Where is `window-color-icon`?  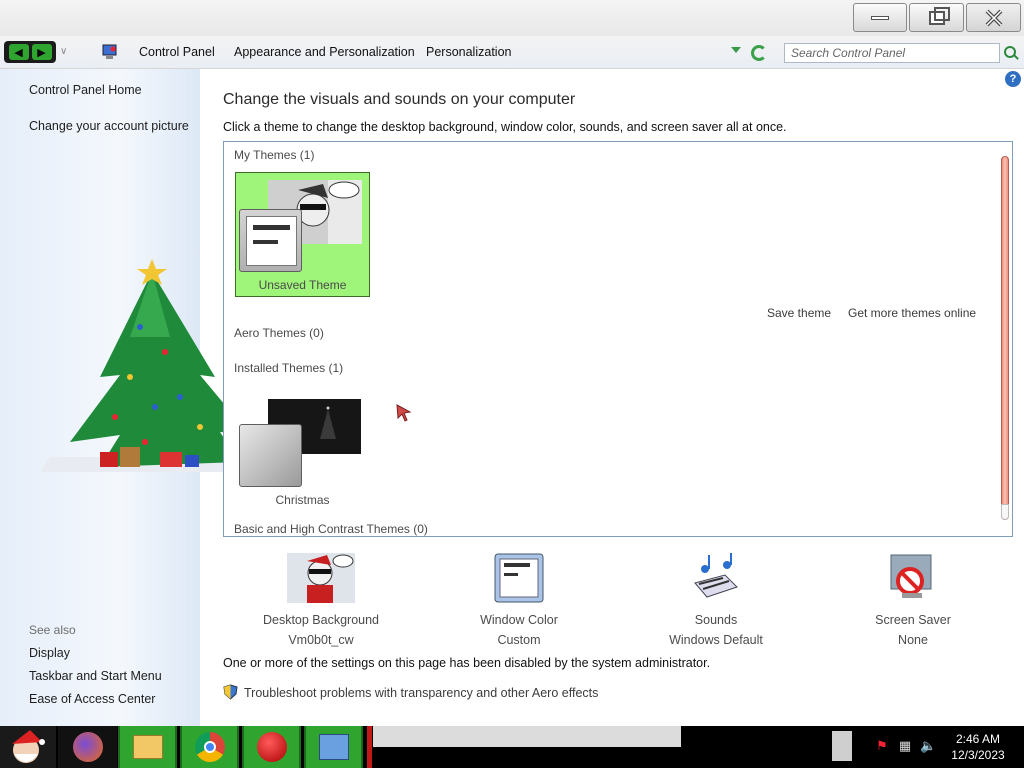 window-color-icon is located at coordinates (519, 578).